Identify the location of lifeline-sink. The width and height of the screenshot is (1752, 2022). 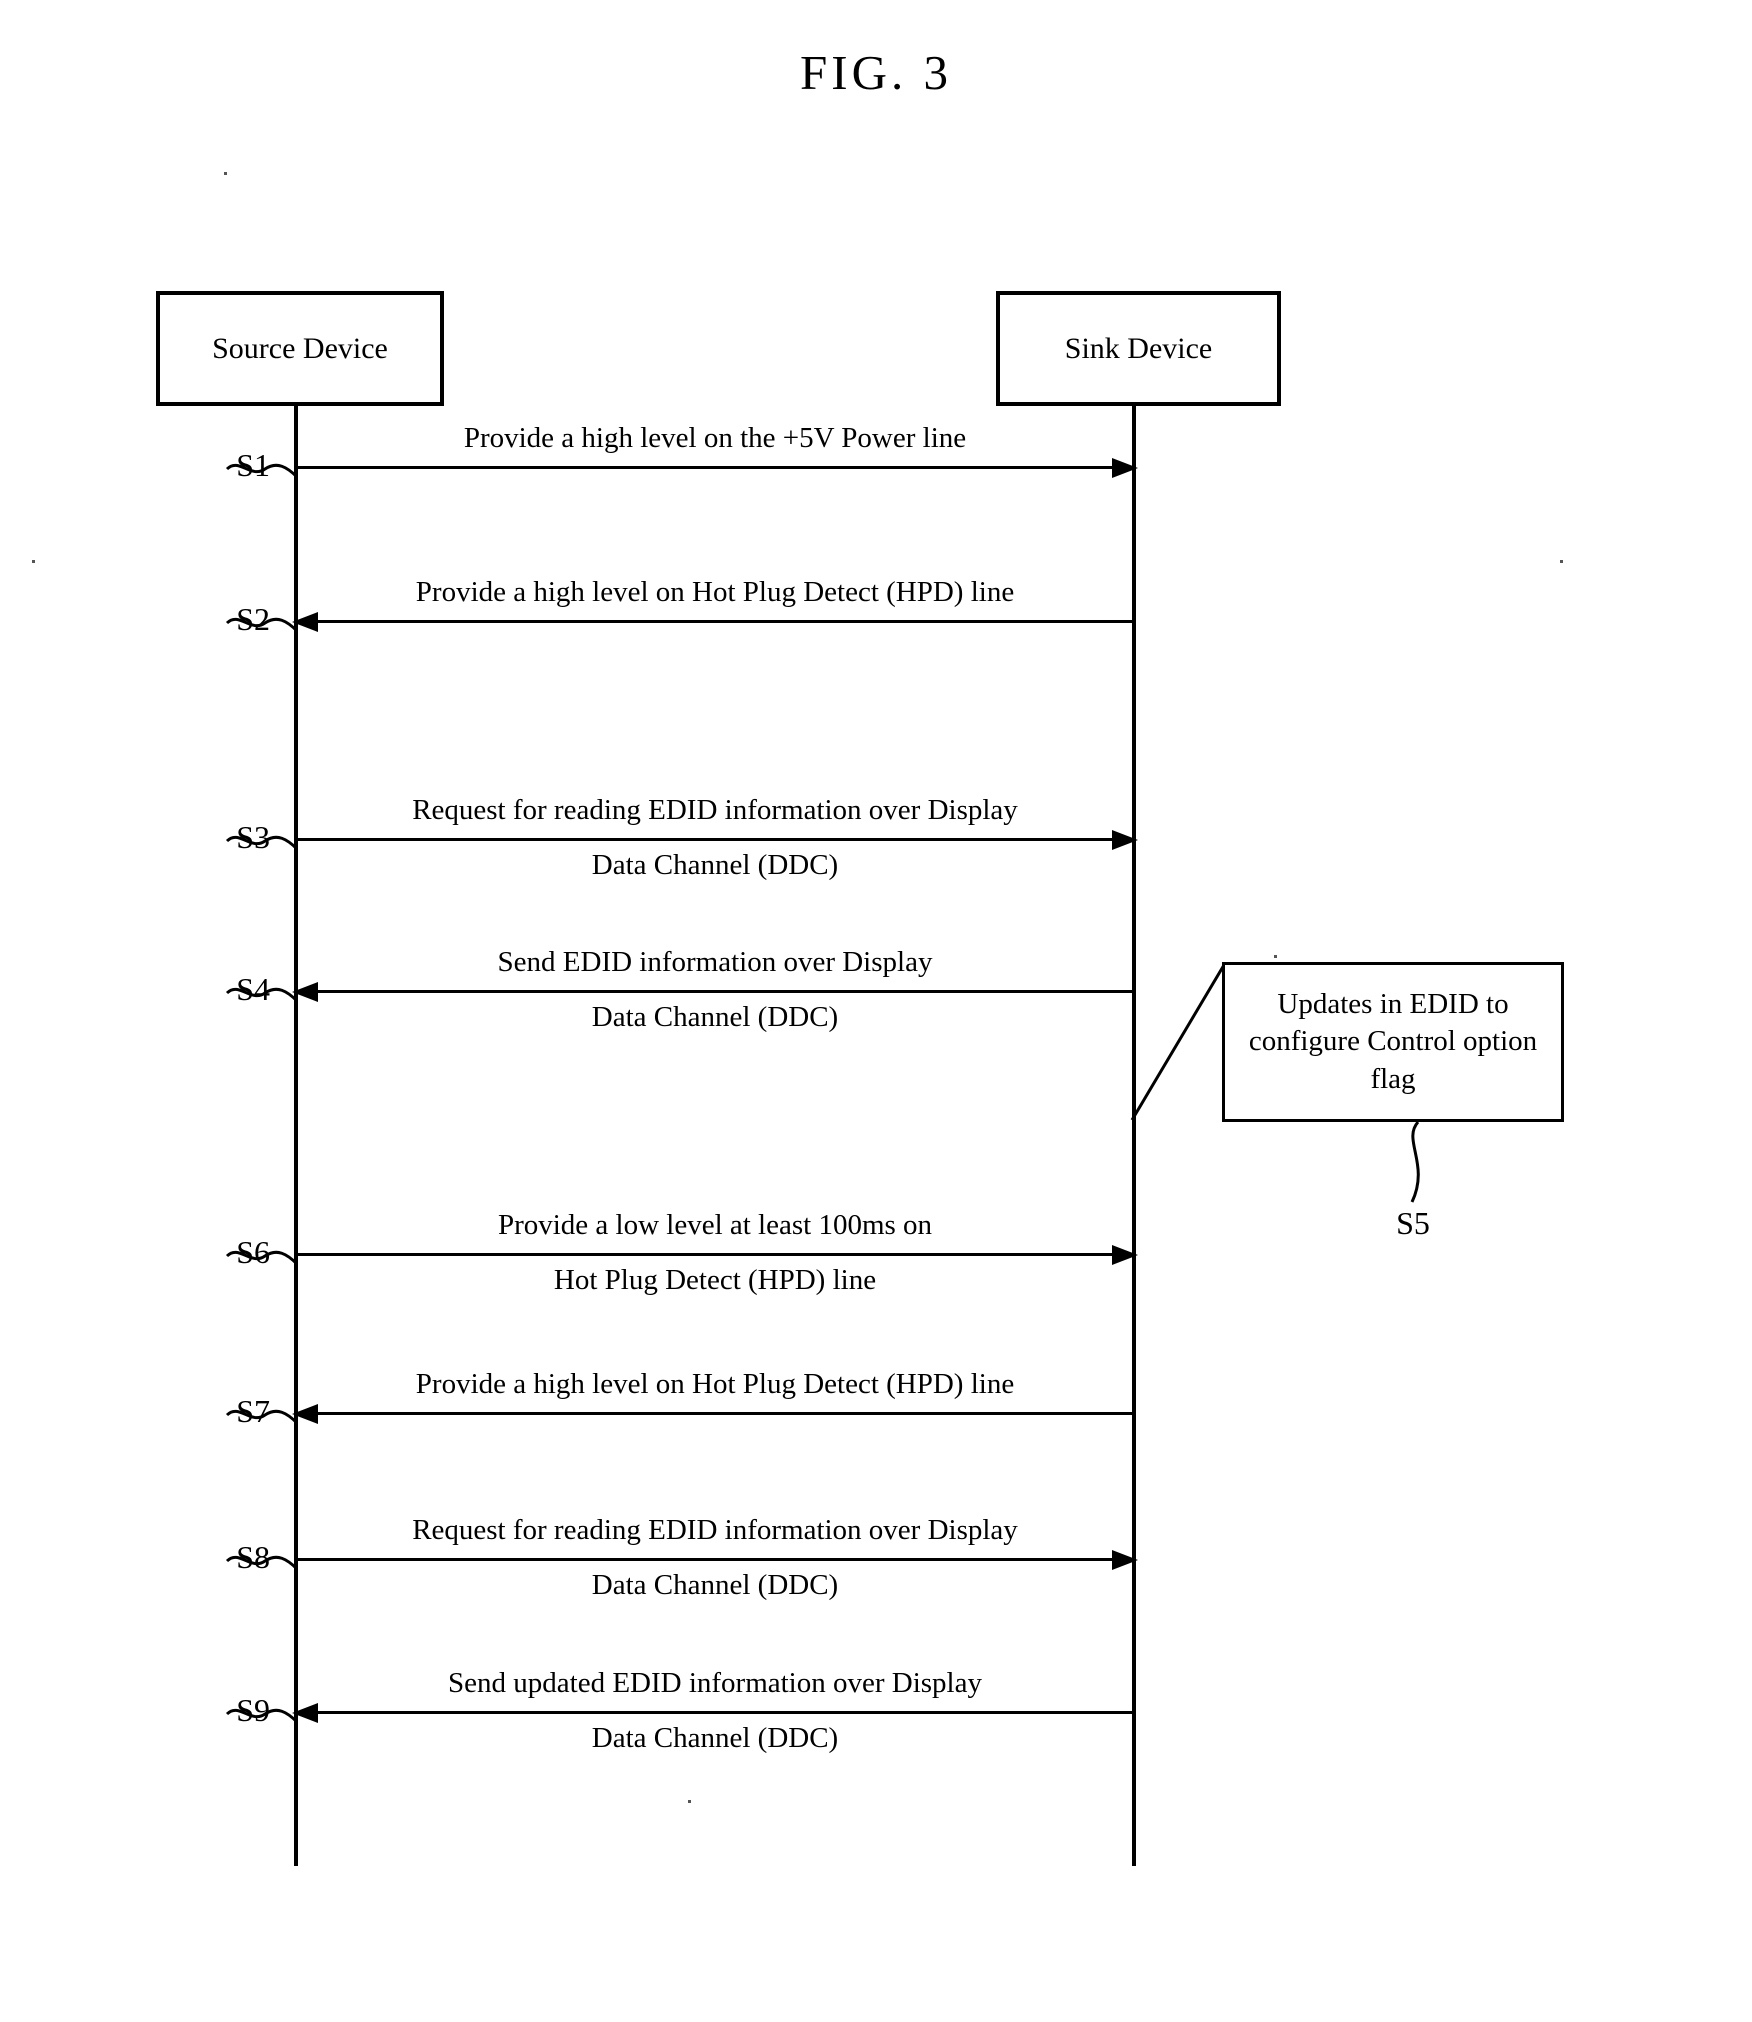
(1134, 1136).